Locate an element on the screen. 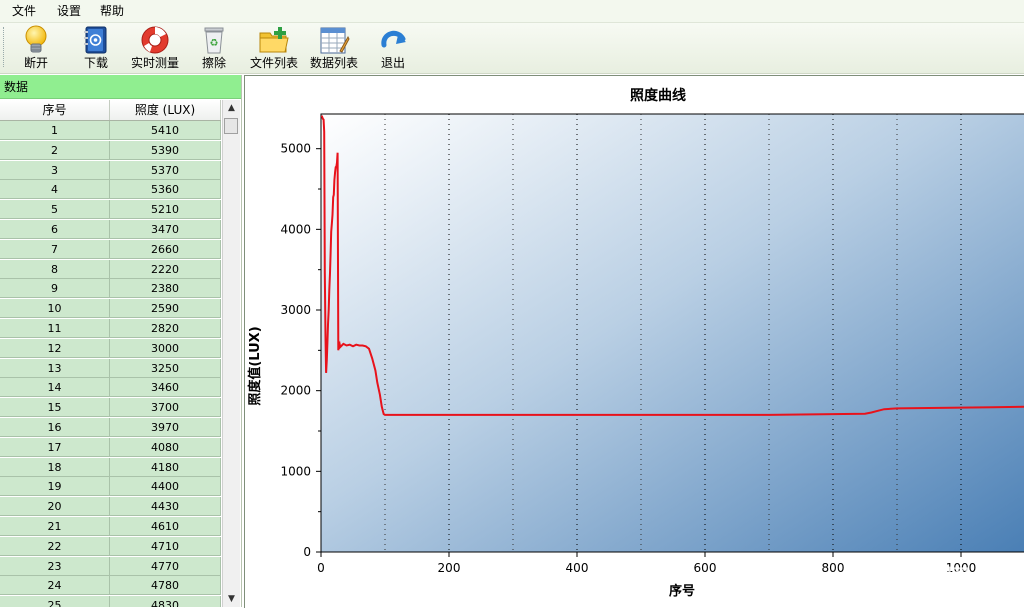 This screenshot has width=1024, height=611. row-lux-cell: 4830 is located at coordinates (165, 601).